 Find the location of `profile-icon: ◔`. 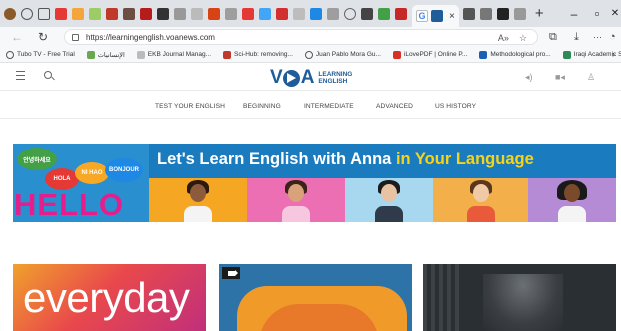

profile-icon: ◔ is located at coordinates (612, 37).